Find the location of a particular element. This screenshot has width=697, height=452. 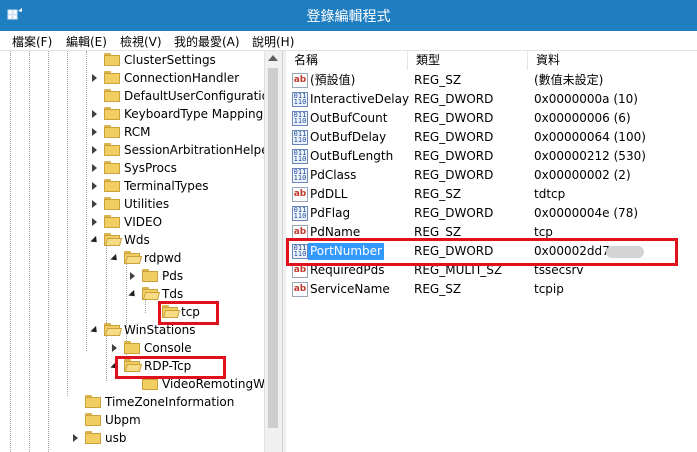

value-name: (預設值) is located at coordinates (333, 80).